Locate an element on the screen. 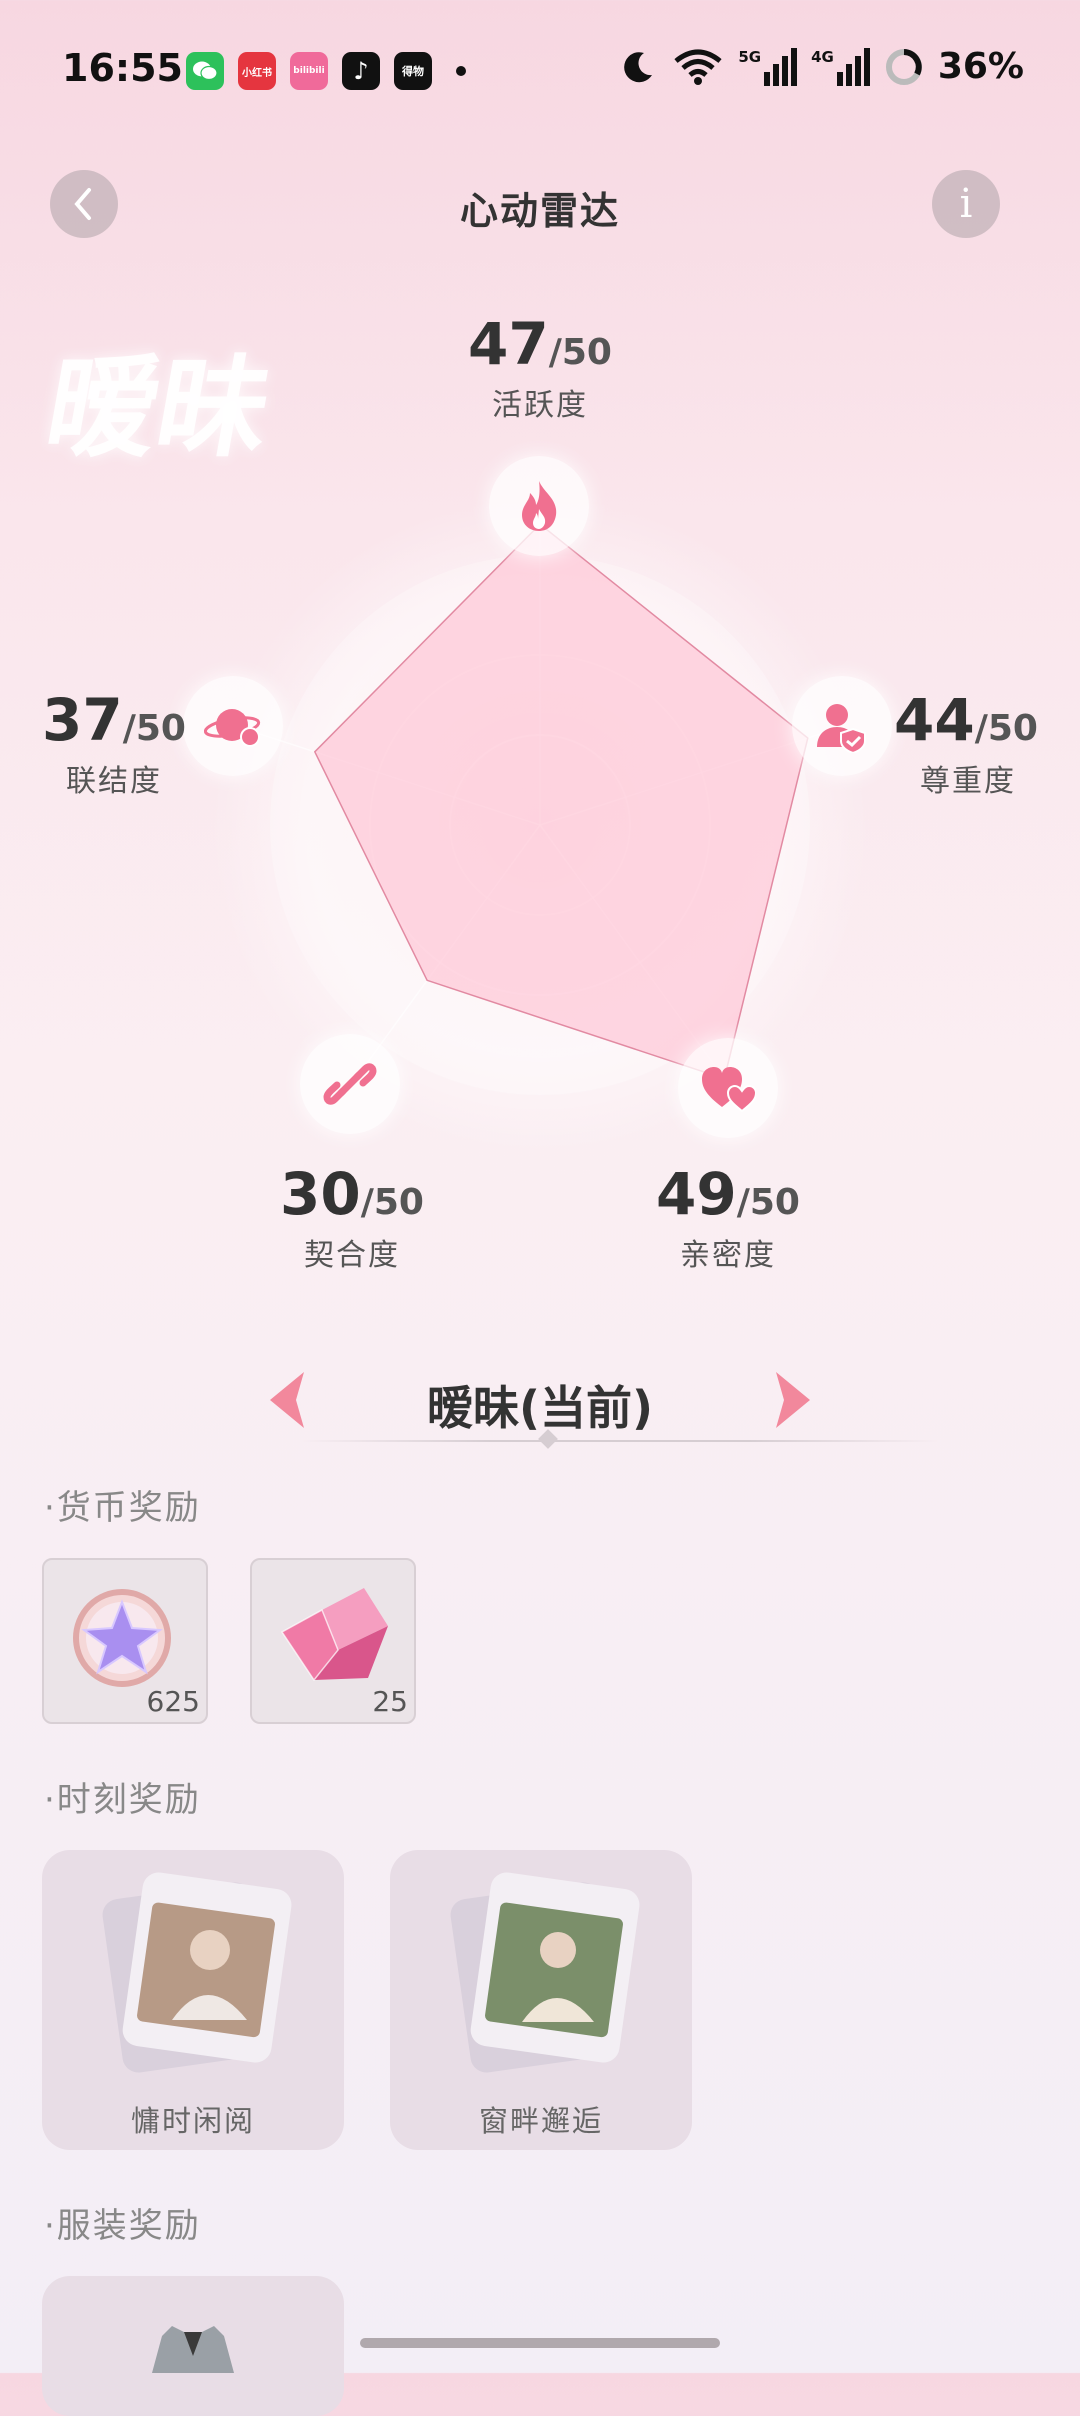  link-icon is located at coordinates (350, 1084).